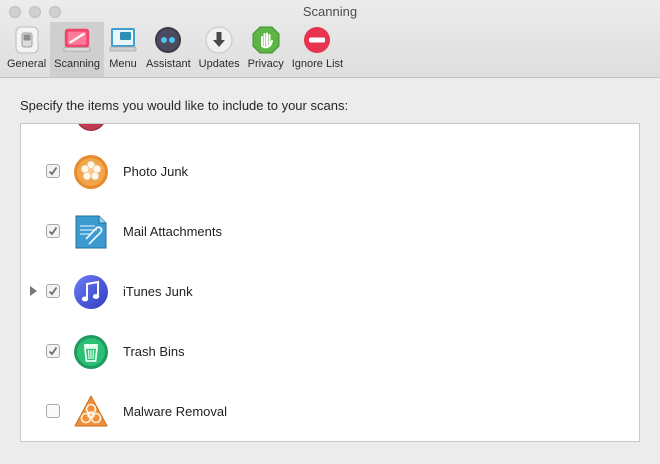 This screenshot has height=464, width=660. Describe the element at coordinates (168, 40) in the screenshot. I see `assistant-icon` at that location.